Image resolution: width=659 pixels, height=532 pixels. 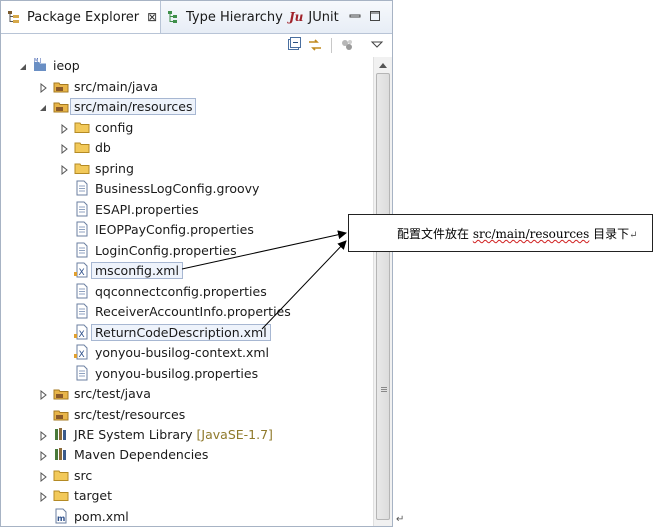 What do you see at coordinates (531, 234) in the screenshot?
I see `callout-path: src/main/resources` at bounding box center [531, 234].